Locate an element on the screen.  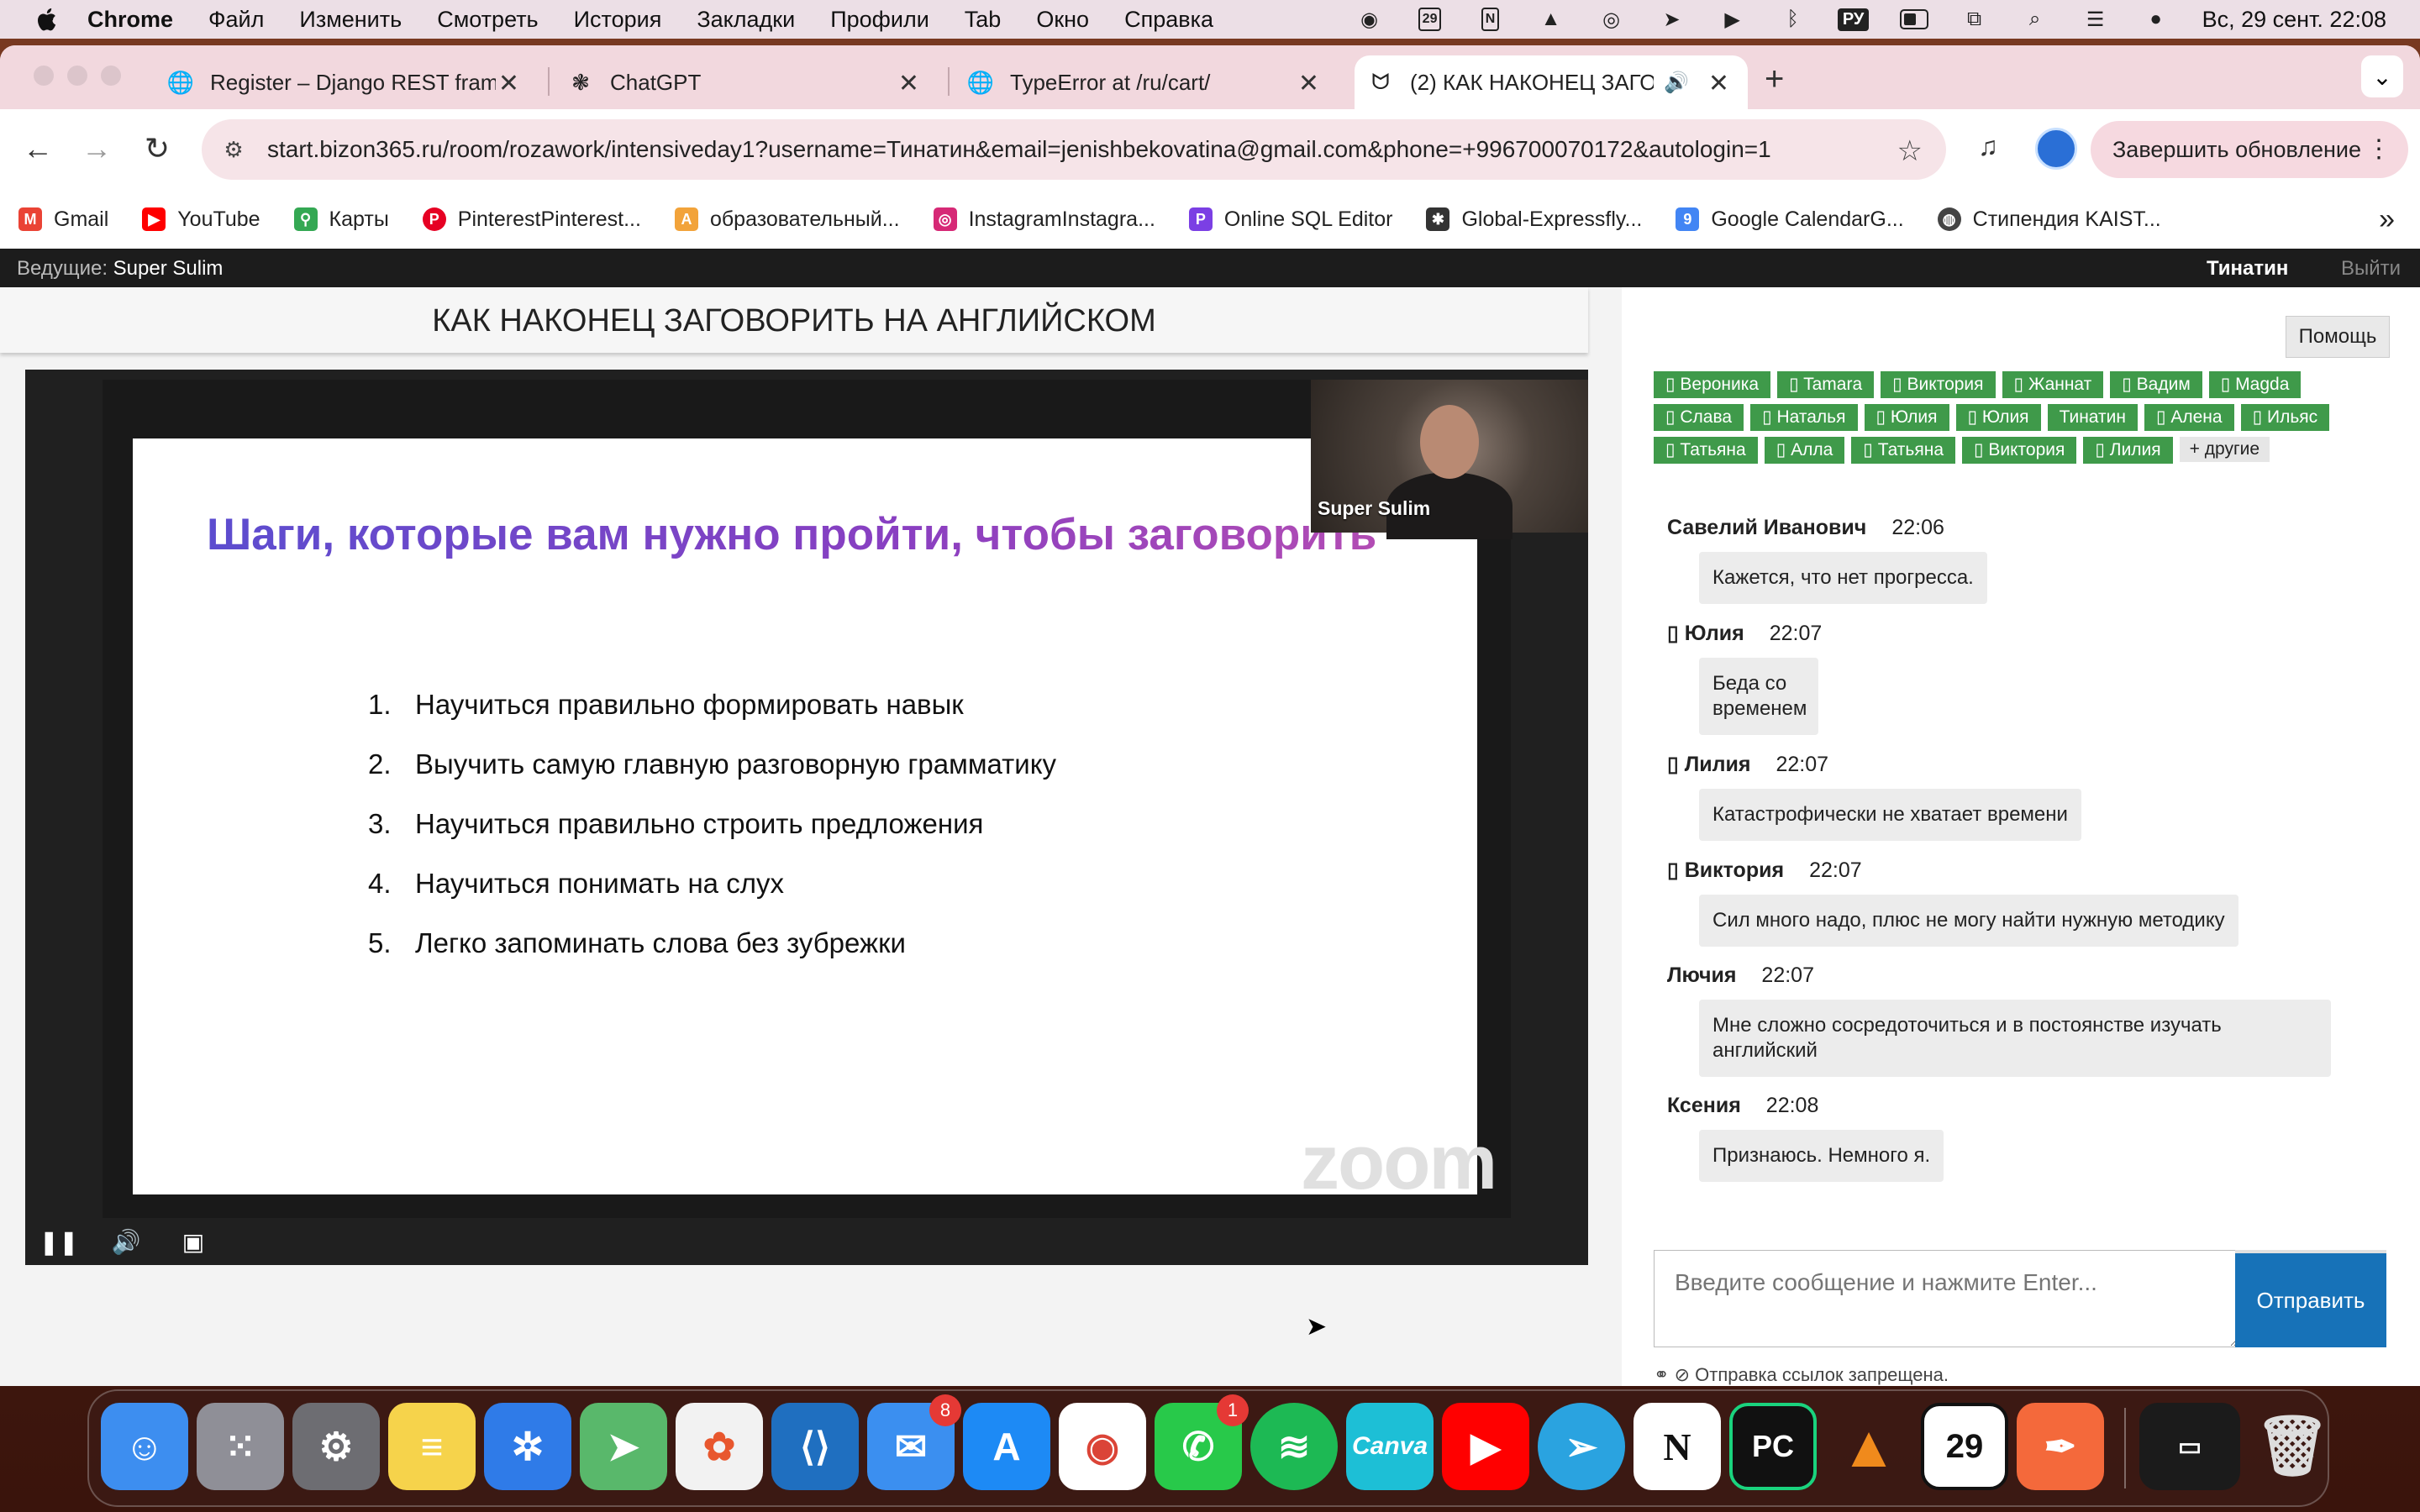
screen-mirroring-icon: ⧉ is located at coordinates (1975, 19).